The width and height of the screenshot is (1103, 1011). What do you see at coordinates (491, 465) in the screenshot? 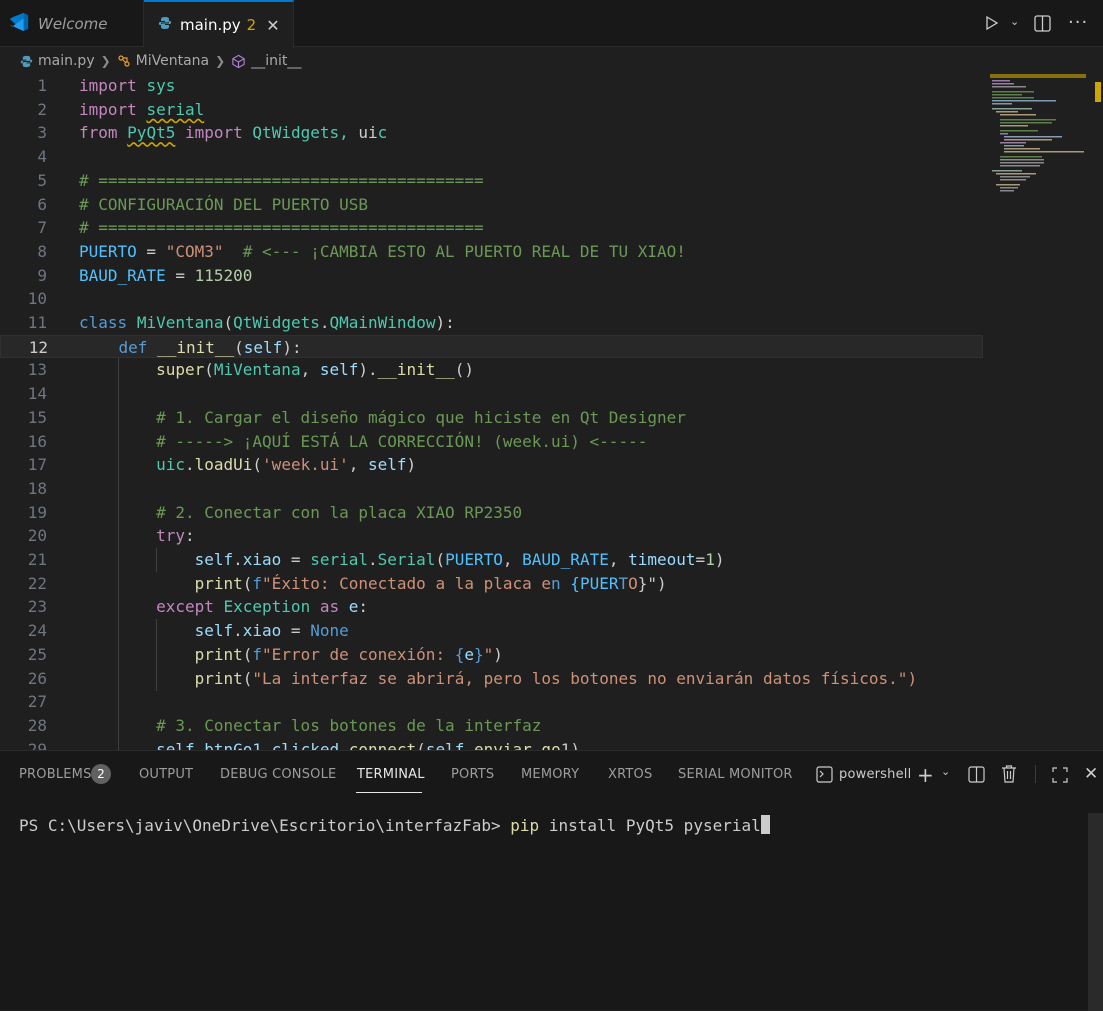
I see `code-line: 17 uic.loadUi('week.ui', self)` at bounding box center [491, 465].